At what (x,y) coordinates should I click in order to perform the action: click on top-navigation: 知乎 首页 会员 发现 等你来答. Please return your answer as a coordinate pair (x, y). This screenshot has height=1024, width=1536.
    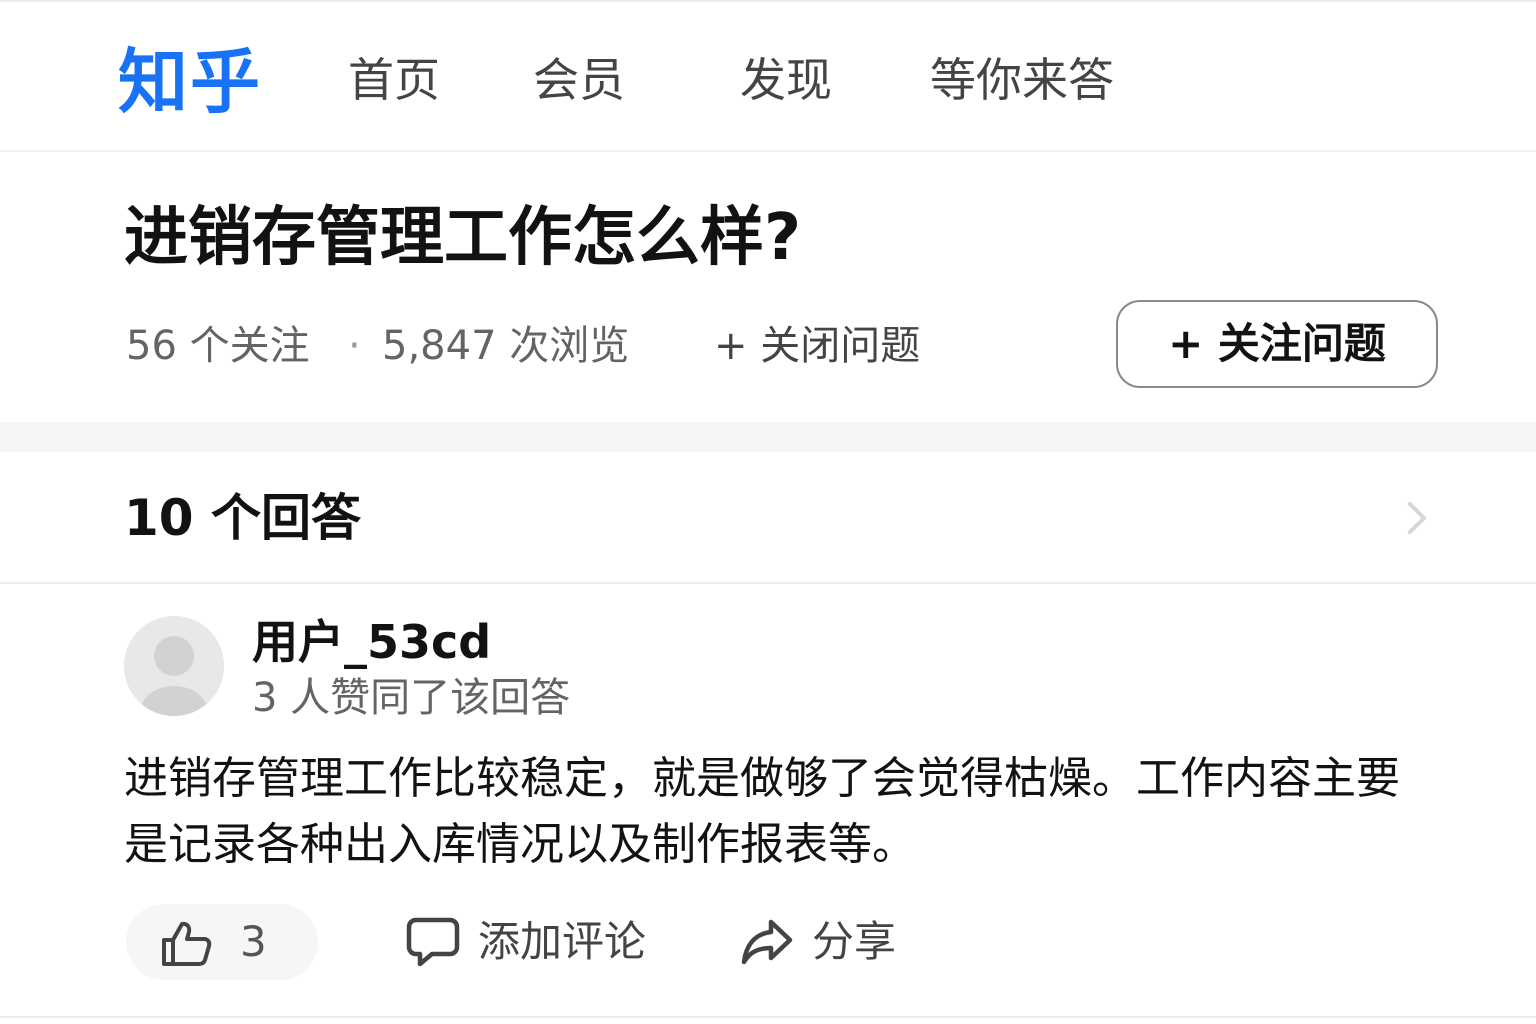
    Looking at the image, I should click on (768, 76).